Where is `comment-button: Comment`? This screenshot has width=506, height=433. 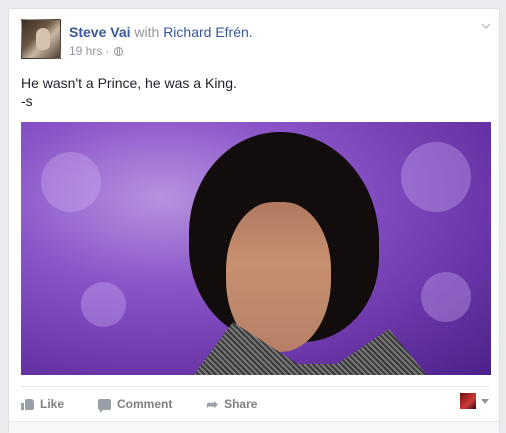 comment-button: Comment is located at coordinates (135, 405).